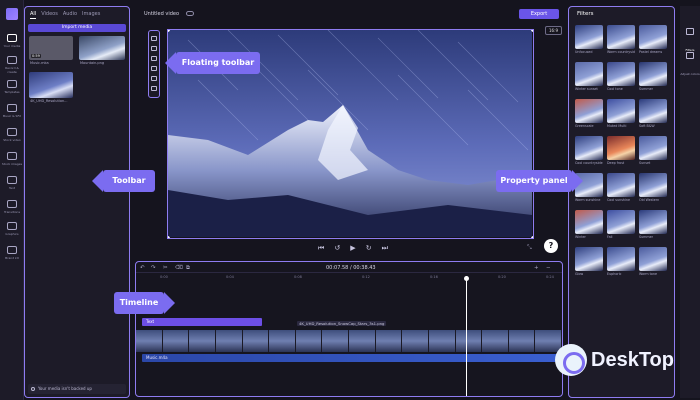 The image size is (700, 400). I want to click on rail-item-music: Music & SFX, so click(12, 111).